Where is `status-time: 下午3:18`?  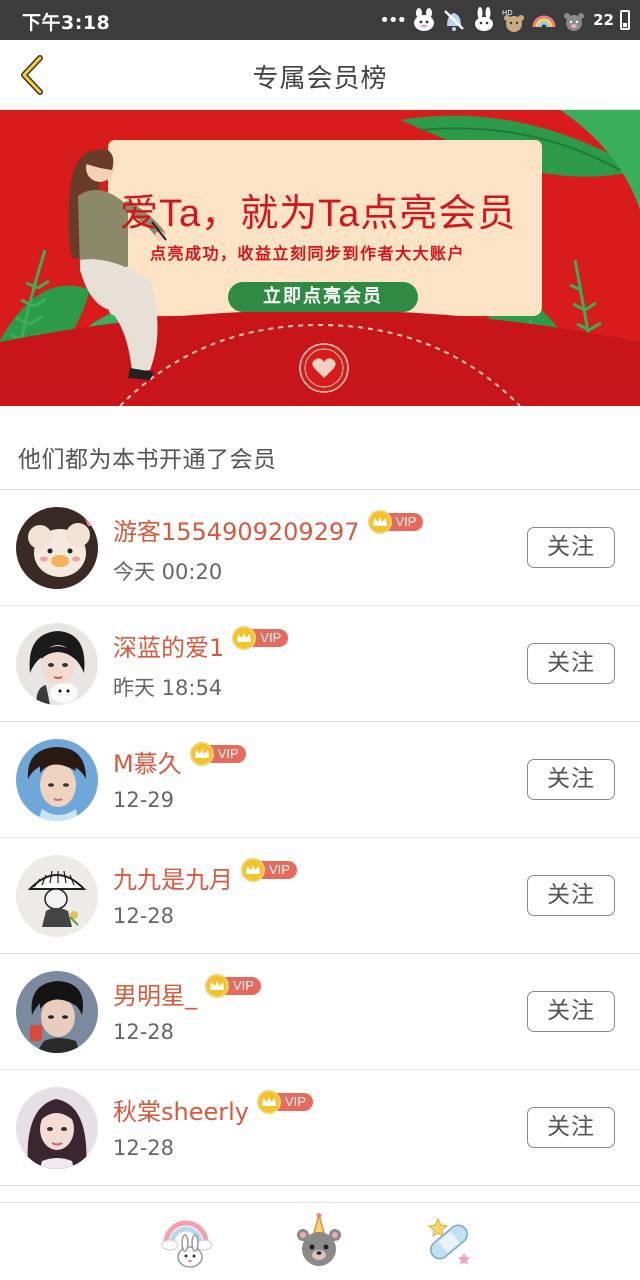
status-time: 下午3:18 is located at coordinates (66, 23).